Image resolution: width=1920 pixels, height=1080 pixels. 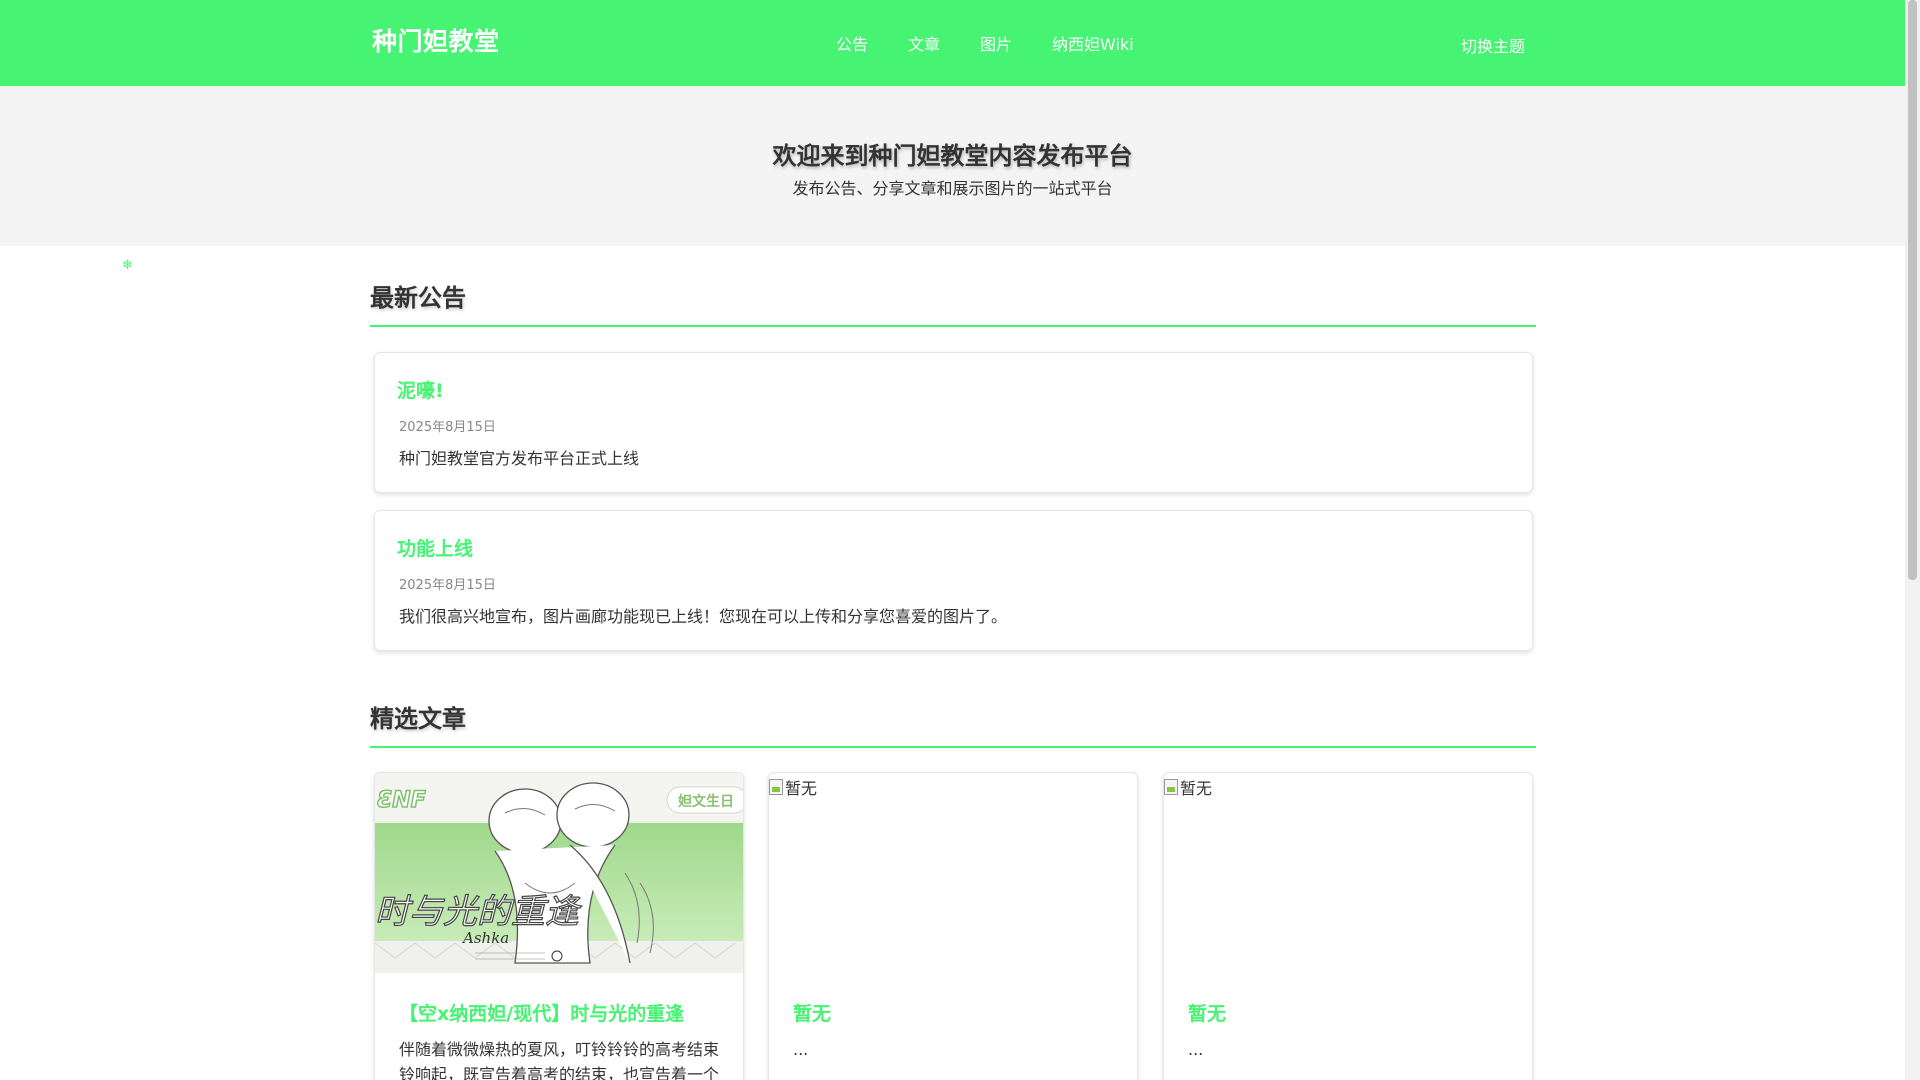 I want to click on nav-item-wiki: 纳西妲Wiki, so click(x=1093, y=43).